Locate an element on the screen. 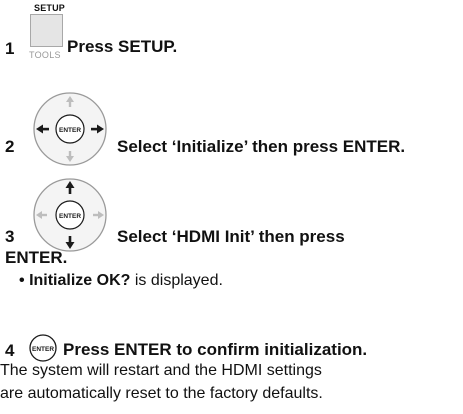 This screenshot has width=463, height=414. step-number-3: 3 is located at coordinates (10, 236).